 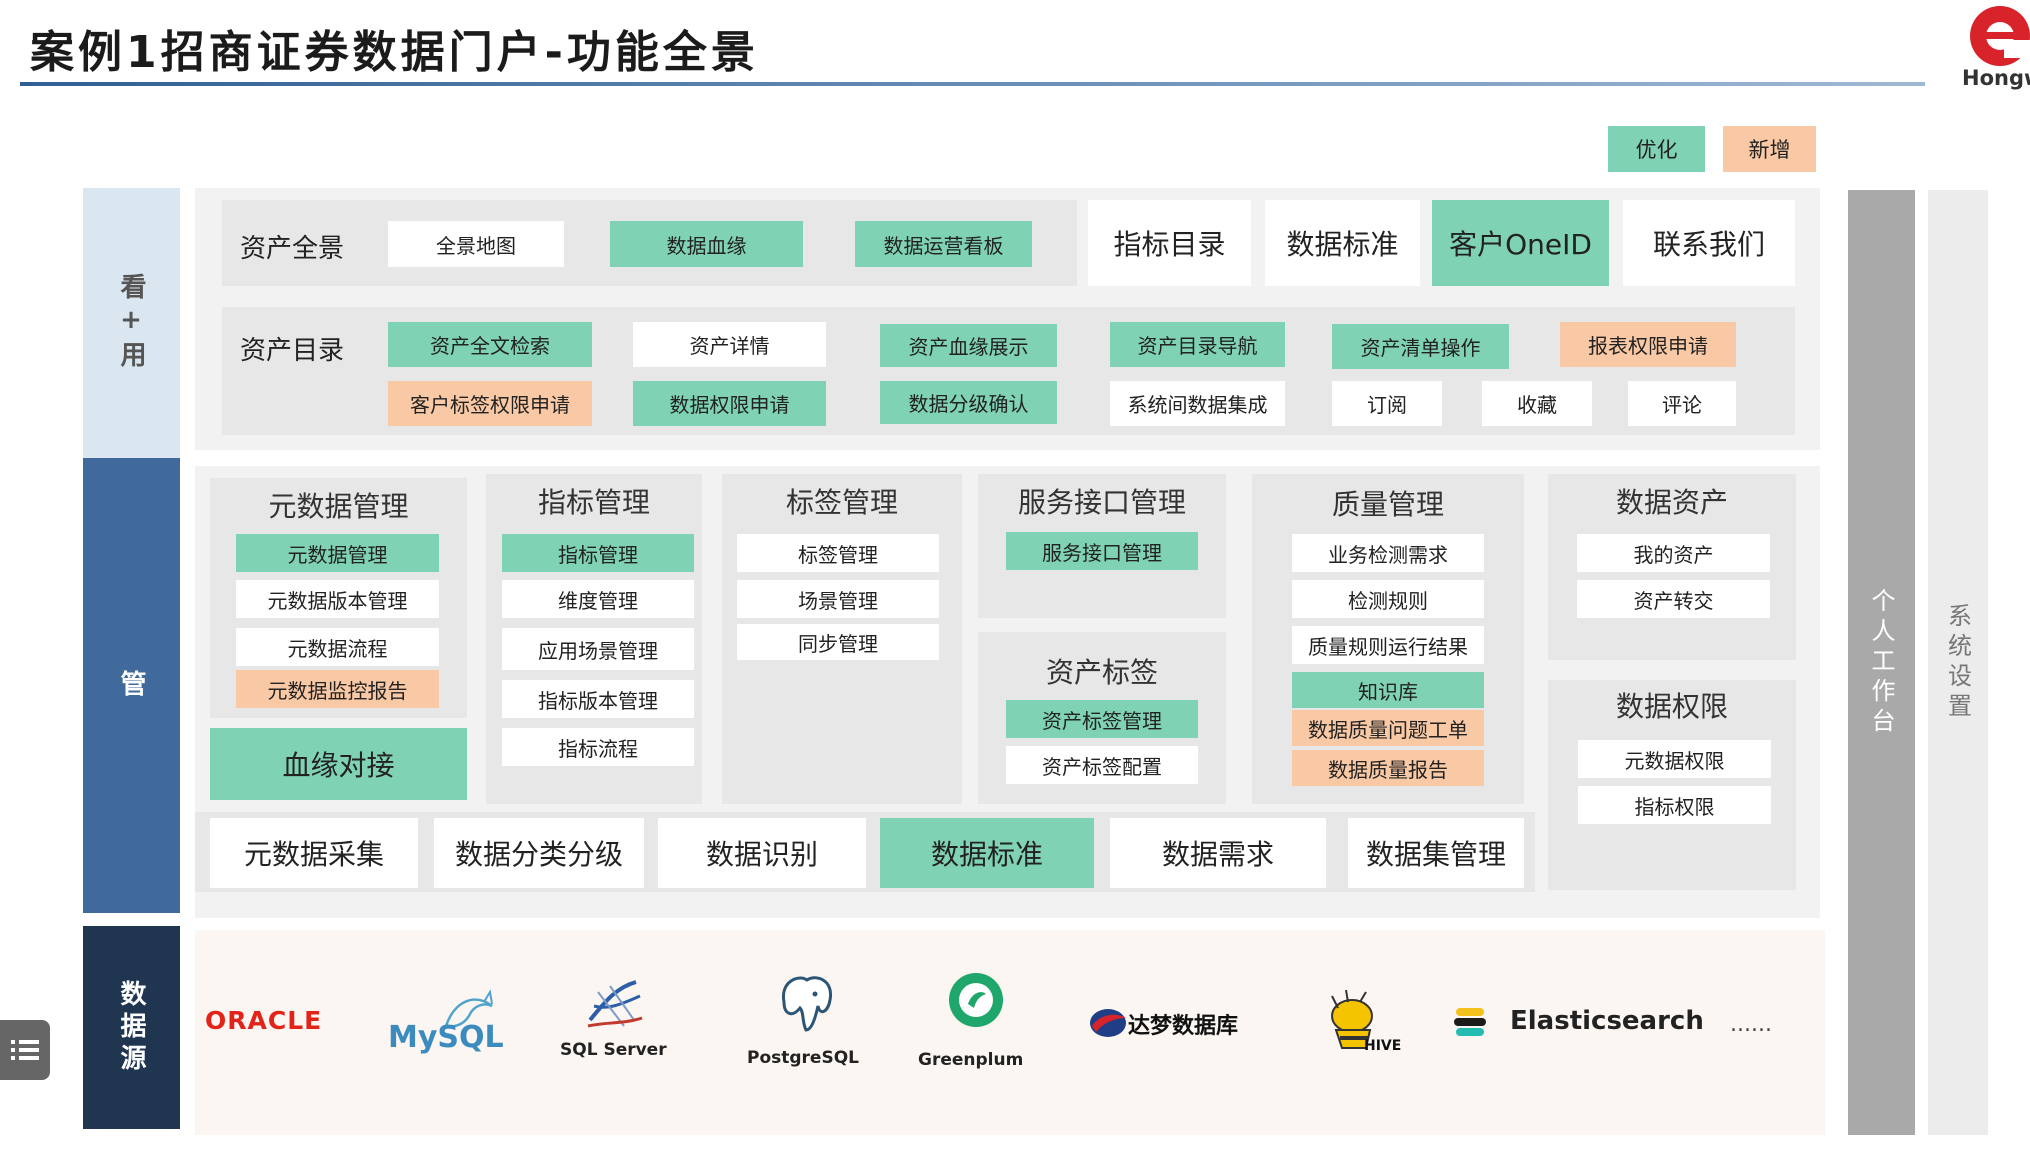 I want to click on source-elasticsearch: Elasticsearch, so click(x=1607, y=1021).